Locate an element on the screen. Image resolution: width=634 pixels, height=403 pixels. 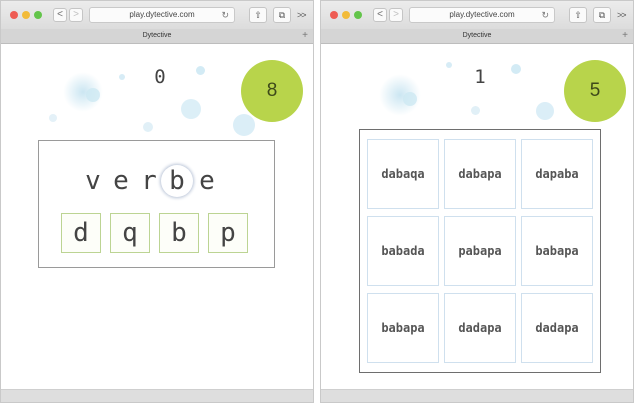
word-letter: r is located at coordinates (149, 181).